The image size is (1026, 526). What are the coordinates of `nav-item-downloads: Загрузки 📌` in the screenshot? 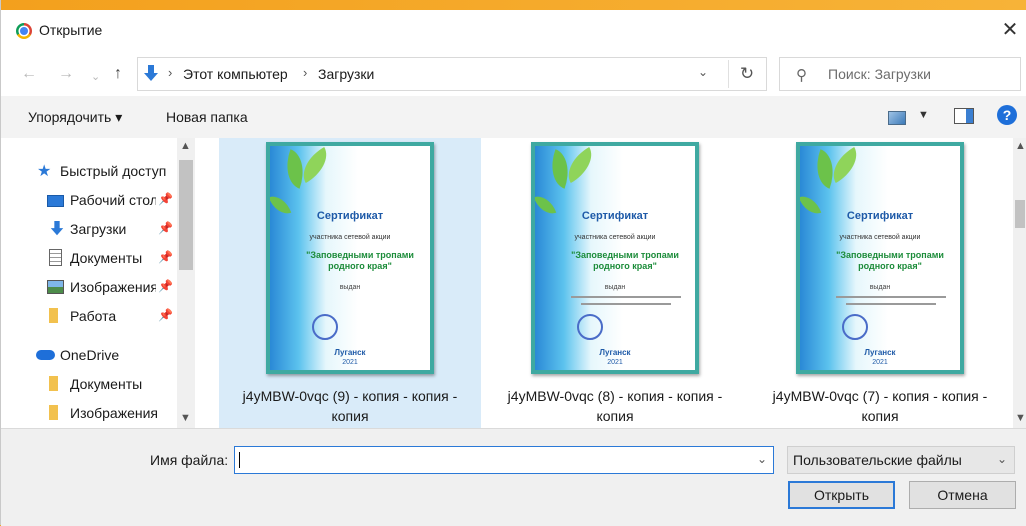 It's located at (88, 230).